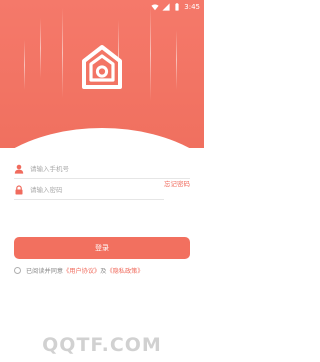 The height and width of the screenshot is (362, 320). I want to click on user-icon, so click(19, 169).